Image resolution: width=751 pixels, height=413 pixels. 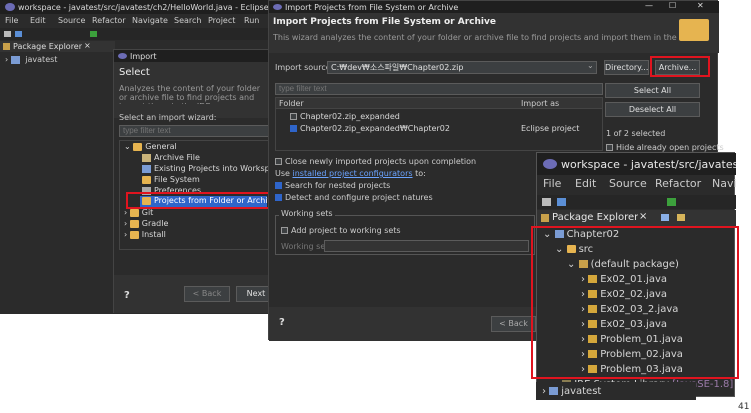 I want to click on detect-configure-checkbox: Detect and configure project natures, so click(x=354, y=197).